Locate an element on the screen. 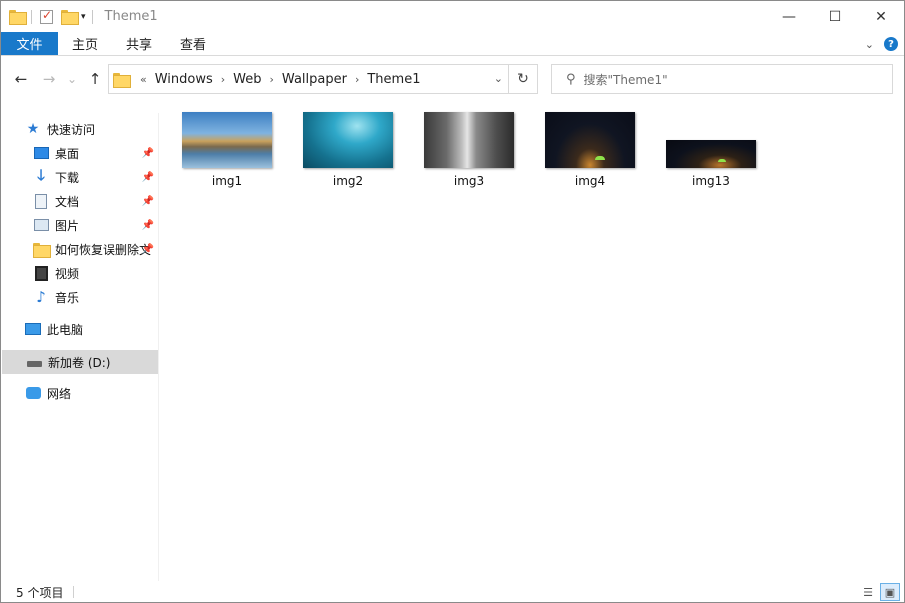 Image resolution: width=905 pixels, height=603 pixels. refresh-button: ↻ is located at coordinates (522, 79).